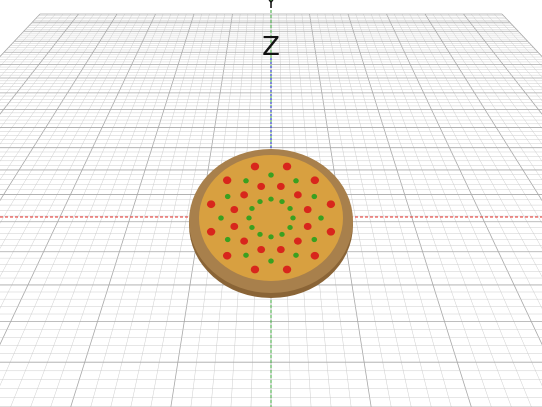  I want to click on pizza-model, so click(271, 223).